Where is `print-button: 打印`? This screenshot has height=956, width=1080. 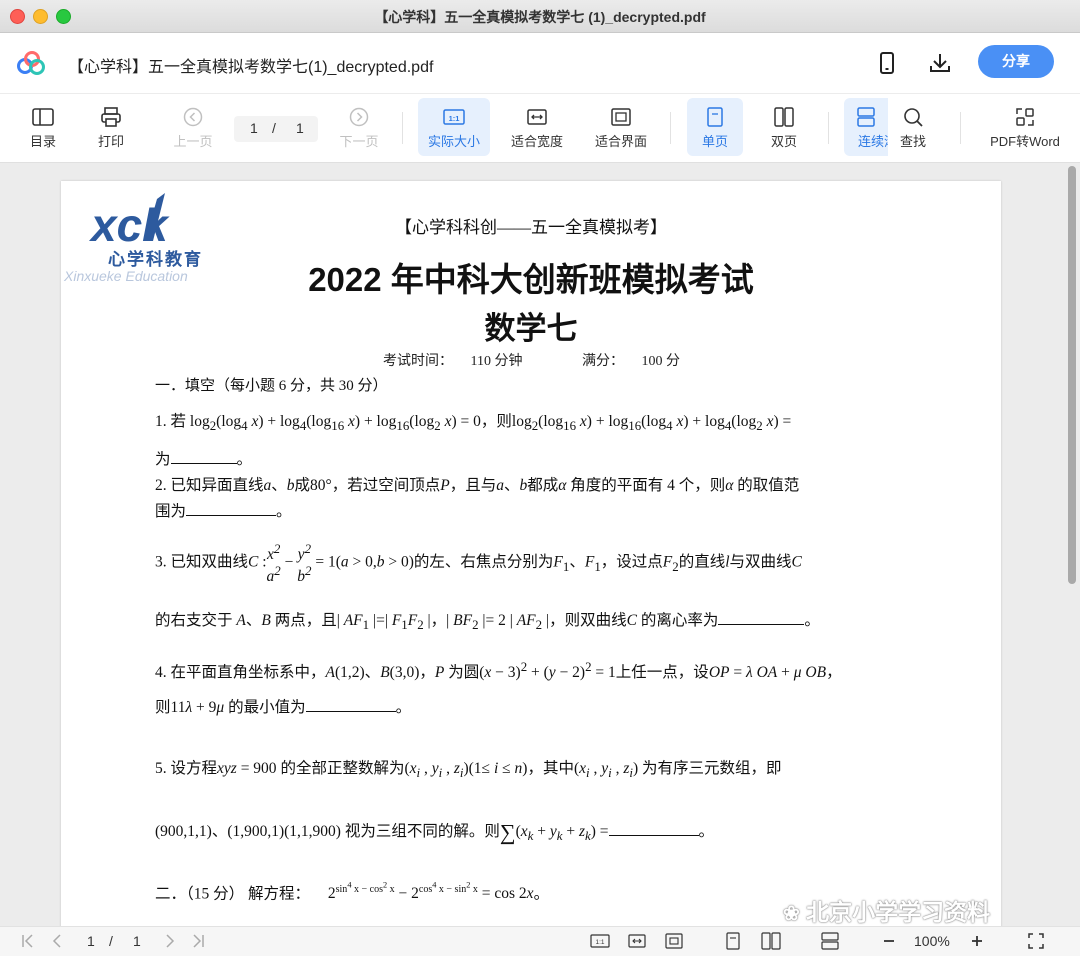 print-button: 打印 is located at coordinates (111, 127).